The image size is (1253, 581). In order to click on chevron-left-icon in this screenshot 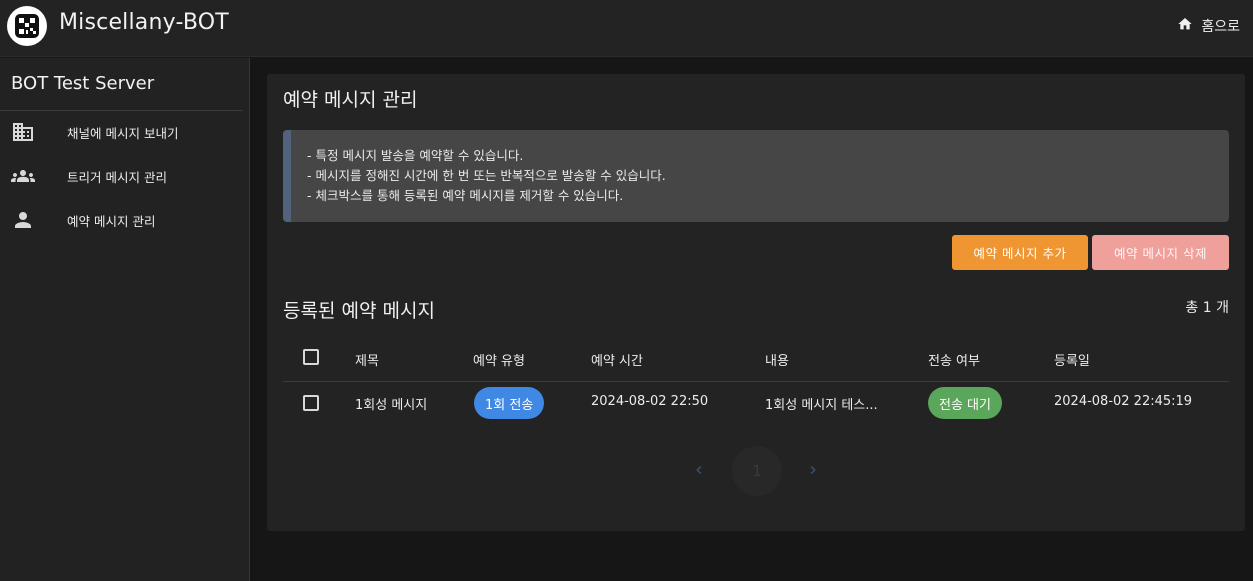, I will do `click(699, 472)`.